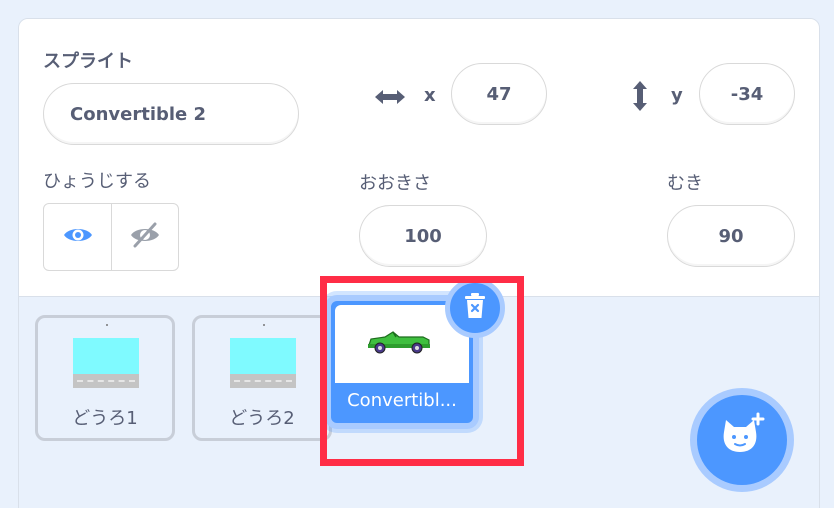  What do you see at coordinates (105, 418) in the screenshot?
I see `sprite-tile-name: どうろ1` at bounding box center [105, 418].